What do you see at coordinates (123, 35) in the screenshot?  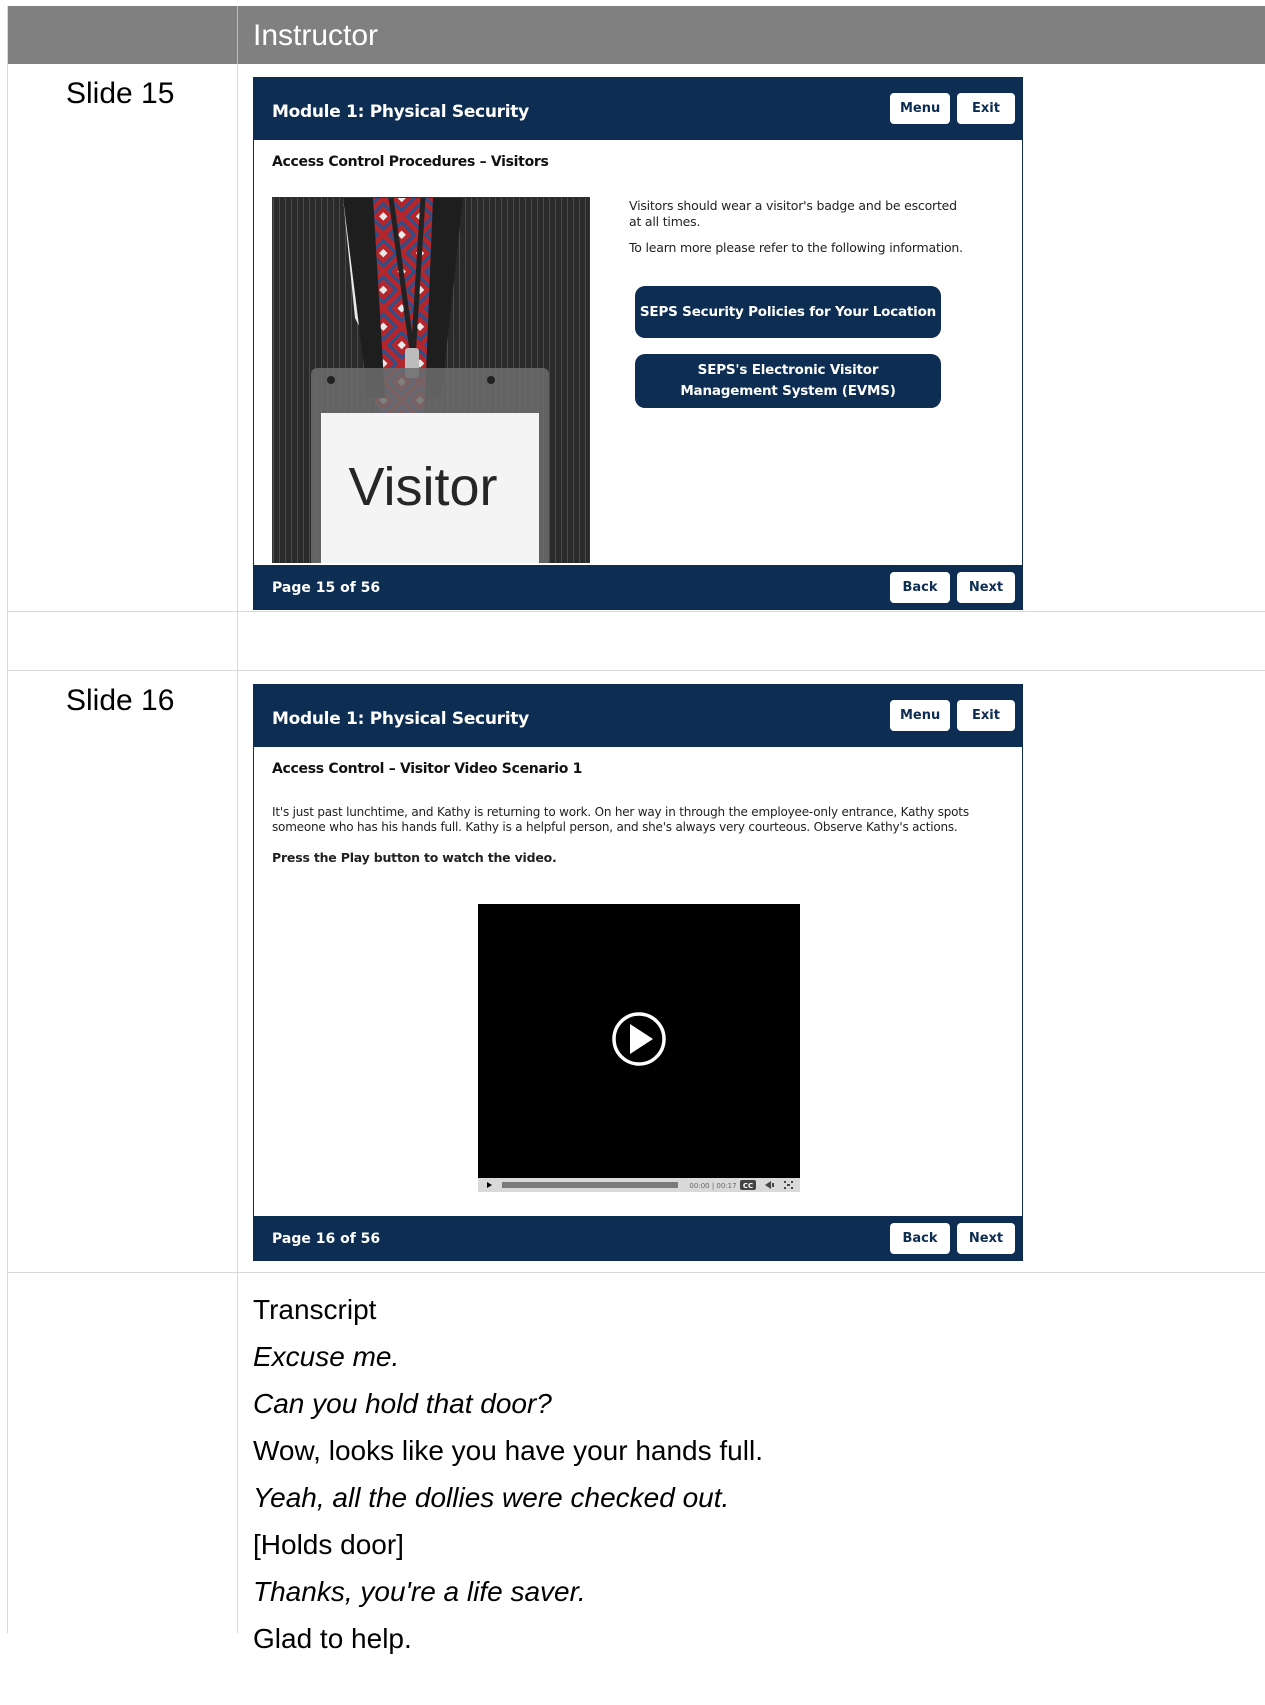 I see `header-empty-cell` at bounding box center [123, 35].